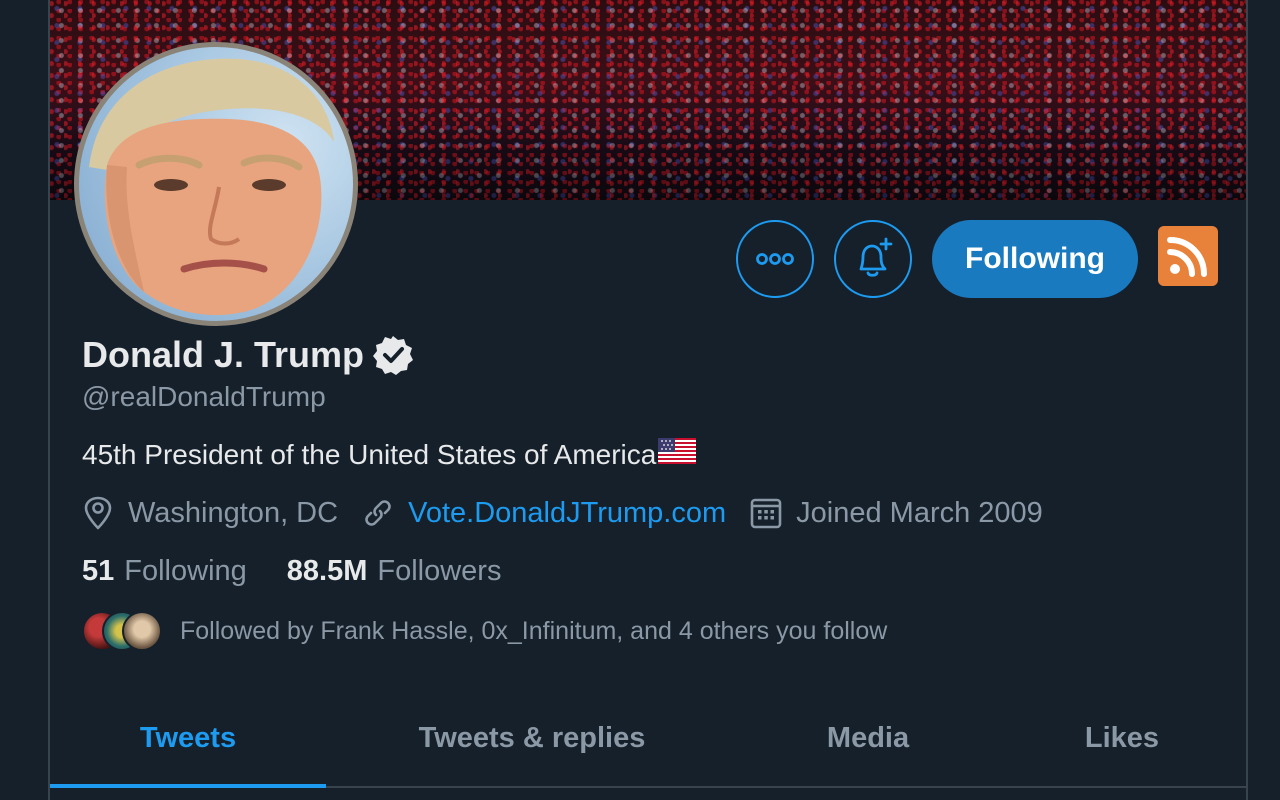 The height and width of the screenshot is (800, 1280). I want to click on tab-label: Likes, so click(1122, 737).